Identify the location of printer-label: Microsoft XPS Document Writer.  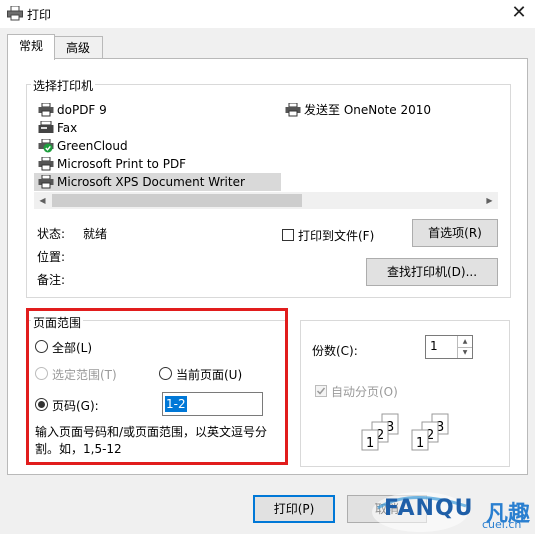
(151, 182).